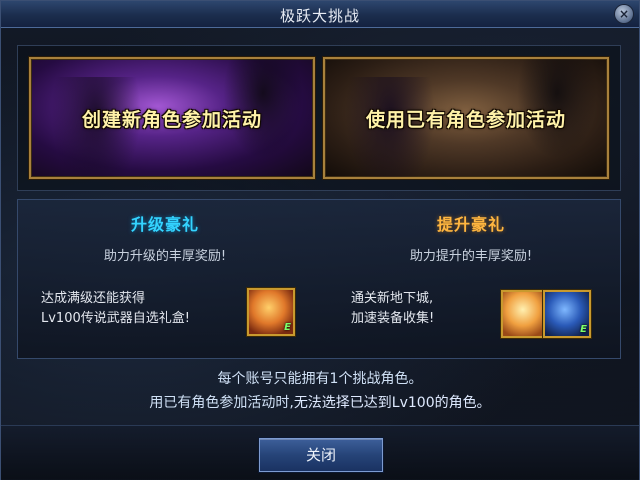  What do you see at coordinates (471, 256) in the screenshot?
I see `enhance-reward-subtitle: 助力提升的丰厚奖励!` at bounding box center [471, 256].